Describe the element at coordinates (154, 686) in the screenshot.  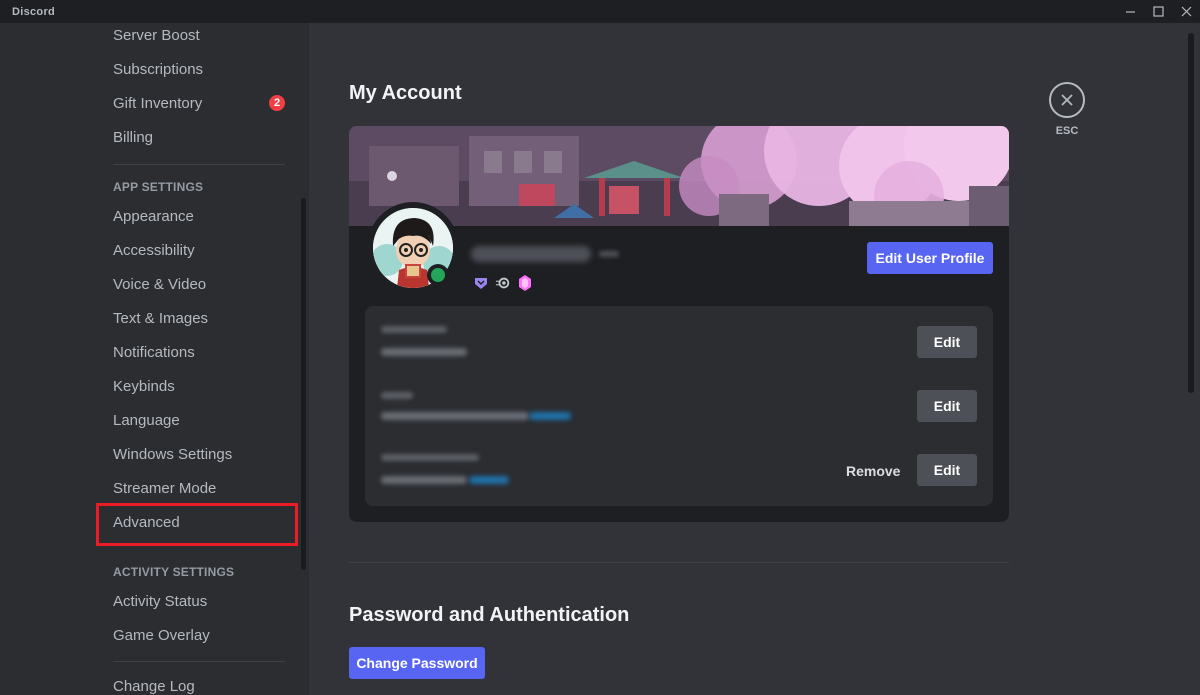
I see `sidebar-item-label: Change Log` at that location.